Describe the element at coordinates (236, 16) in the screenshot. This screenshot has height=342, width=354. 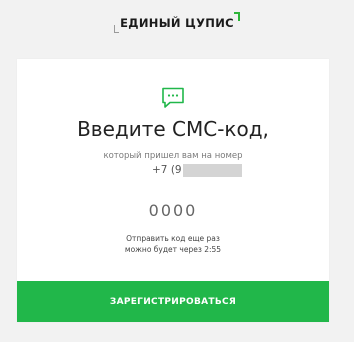
I see `logo-corner-green` at that location.